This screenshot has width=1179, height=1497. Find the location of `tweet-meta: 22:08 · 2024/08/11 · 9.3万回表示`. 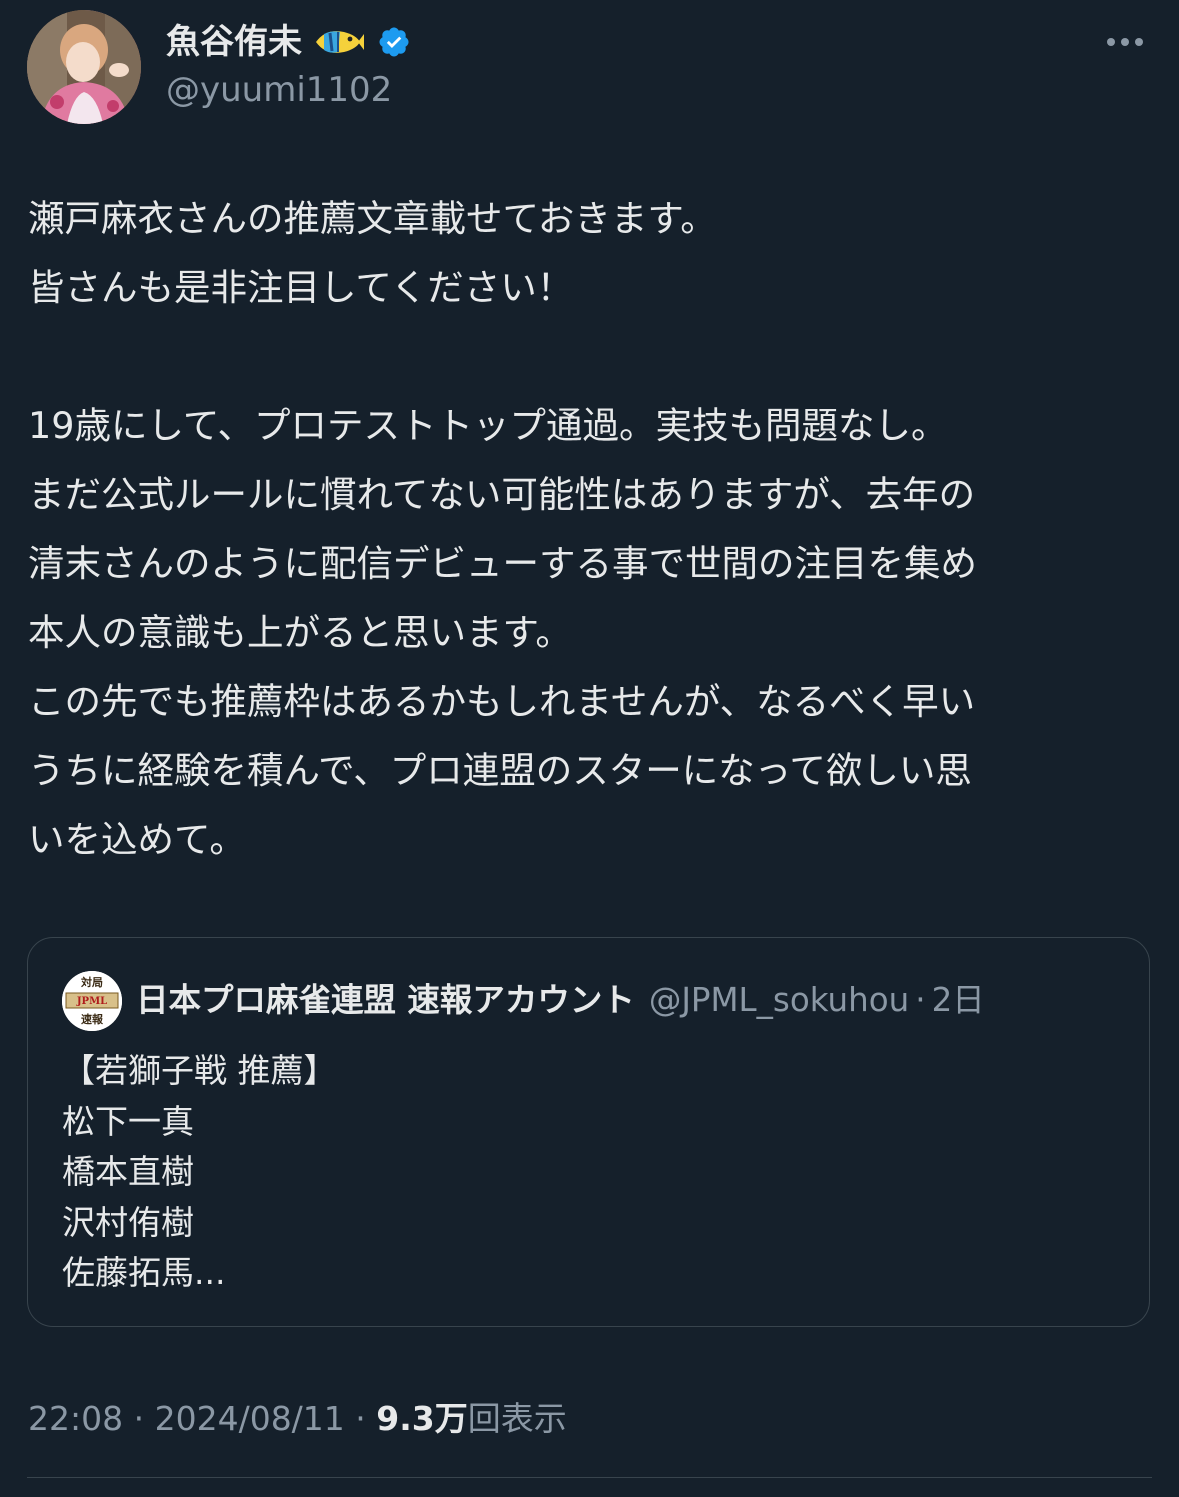

tweet-meta: 22:08 · 2024/08/11 · 9.3万回表示 is located at coordinates (297, 1419).